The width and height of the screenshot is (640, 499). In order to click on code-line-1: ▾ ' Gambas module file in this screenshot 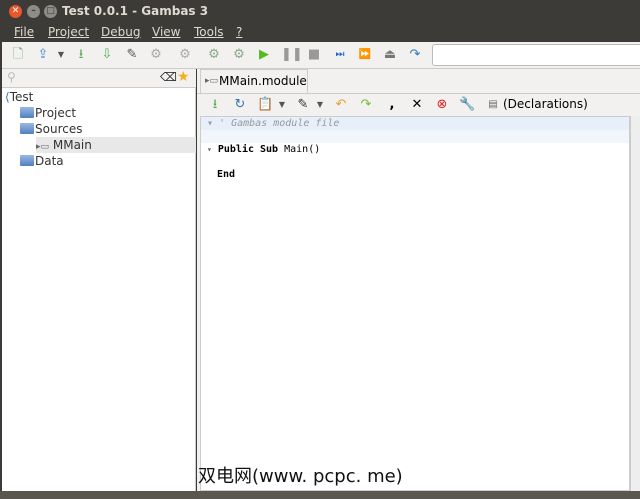, I will do `click(415, 123)`.